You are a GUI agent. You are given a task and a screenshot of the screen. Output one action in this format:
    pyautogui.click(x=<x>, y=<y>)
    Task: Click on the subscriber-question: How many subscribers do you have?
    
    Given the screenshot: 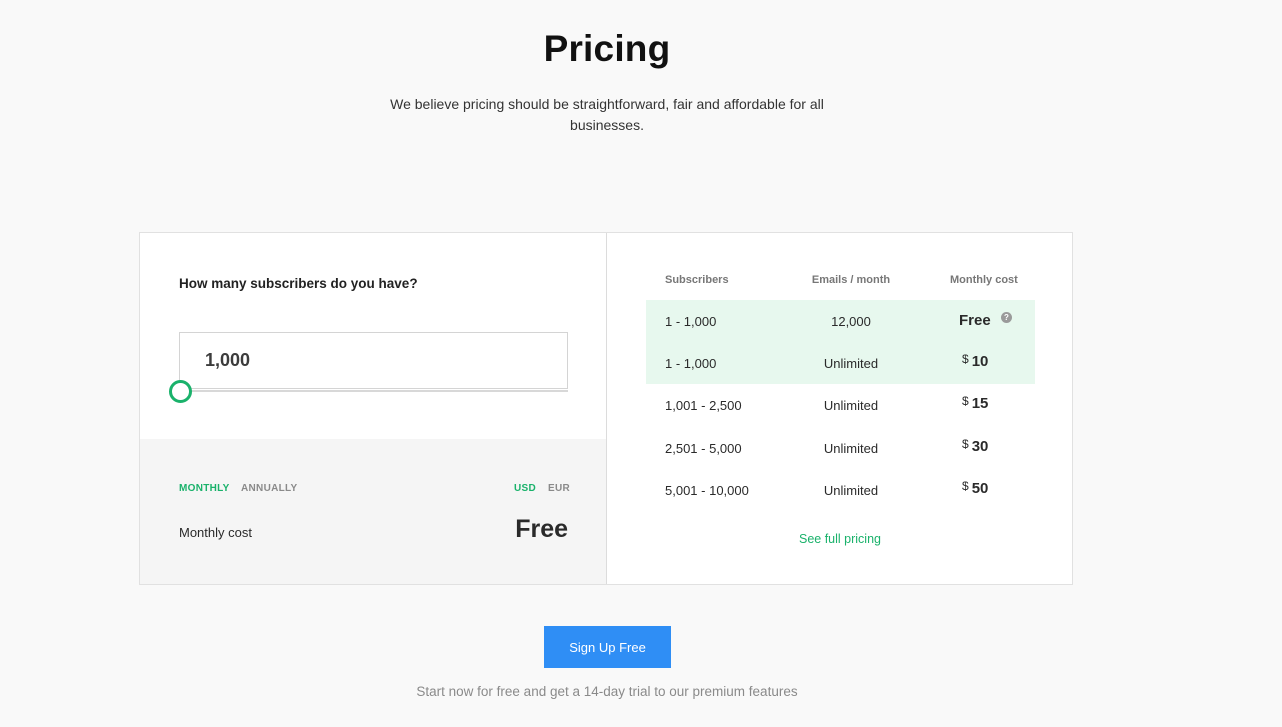 What is the action you would take?
    pyautogui.click(x=298, y=283)
    